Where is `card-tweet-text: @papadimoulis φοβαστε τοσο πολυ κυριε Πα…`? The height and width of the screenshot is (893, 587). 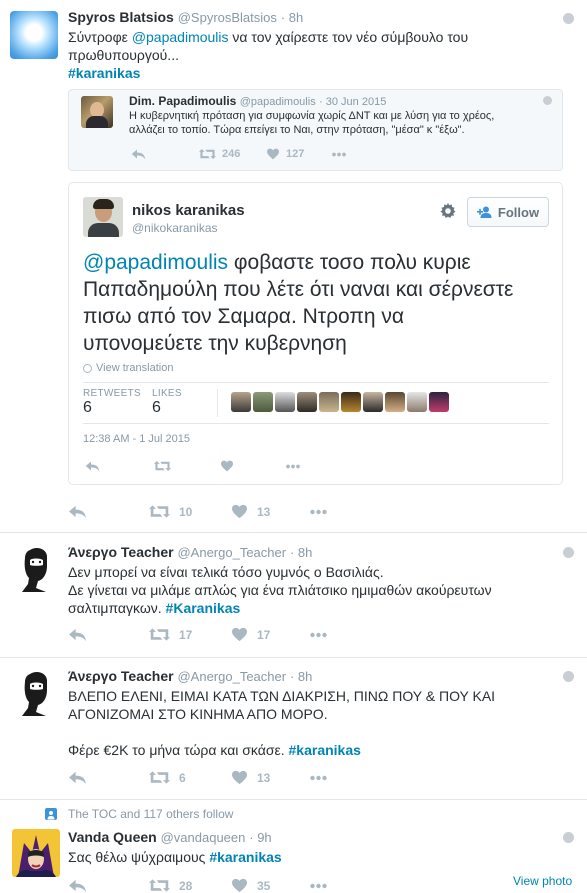
card-tweet-text: @papadimoulis φοβαστε τοσο πολυ κυριε Πα… is located at coordinates (298, 303).